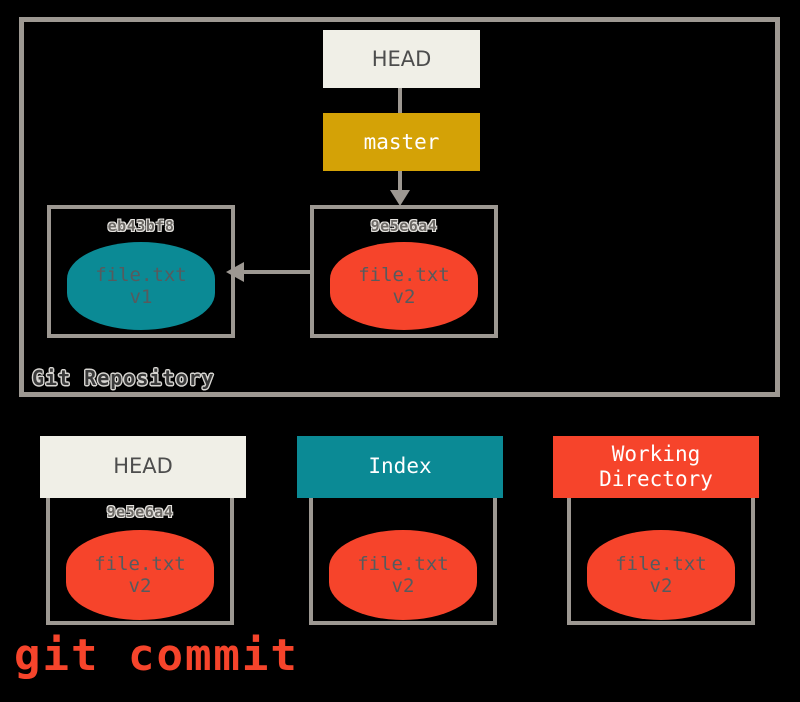 Image resolution: width=800 pixels, height=702 pixels. I want to click on blob-current: file.txt v2, so click(404, 286).